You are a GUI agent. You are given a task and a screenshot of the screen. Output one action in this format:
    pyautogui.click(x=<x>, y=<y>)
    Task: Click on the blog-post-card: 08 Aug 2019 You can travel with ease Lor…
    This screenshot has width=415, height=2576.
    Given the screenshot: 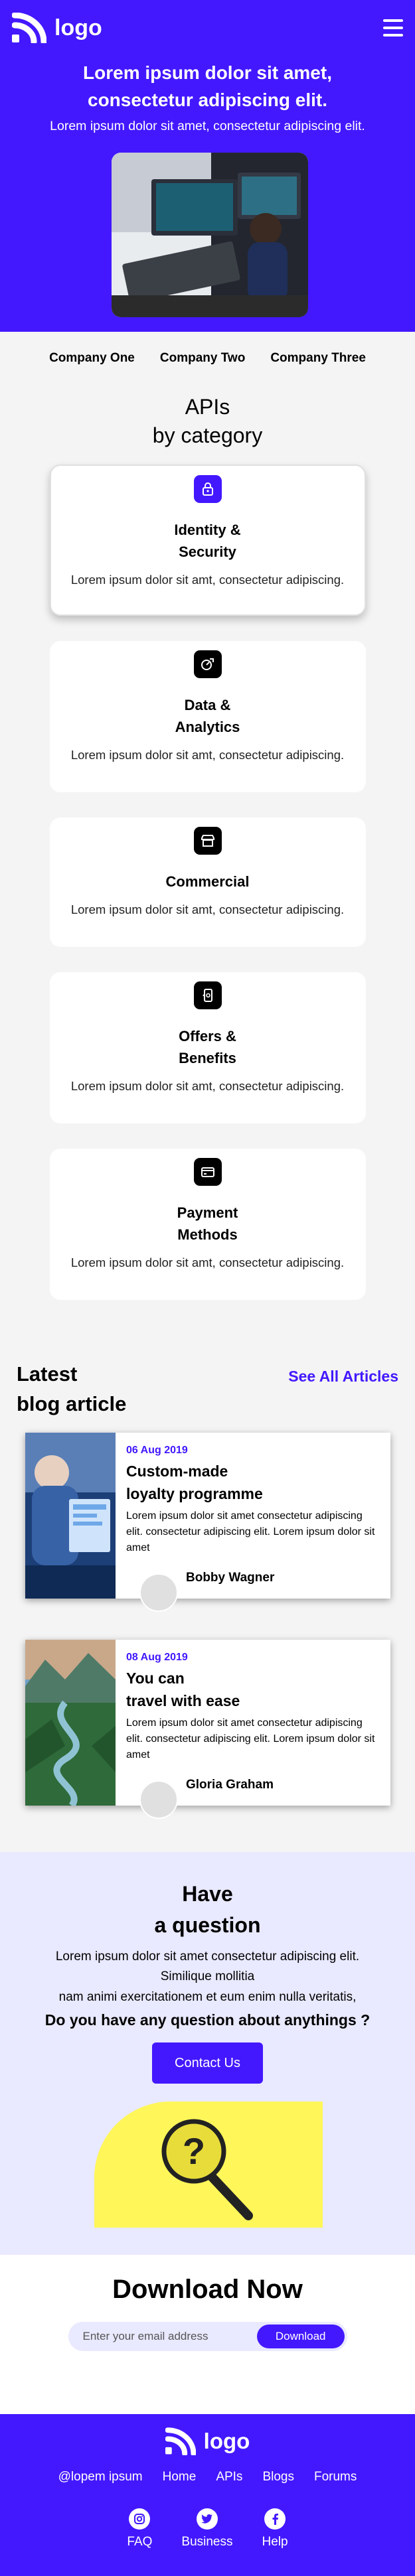 What is the action you would take?
    pyautogui.click(x=207, y=1730)
    